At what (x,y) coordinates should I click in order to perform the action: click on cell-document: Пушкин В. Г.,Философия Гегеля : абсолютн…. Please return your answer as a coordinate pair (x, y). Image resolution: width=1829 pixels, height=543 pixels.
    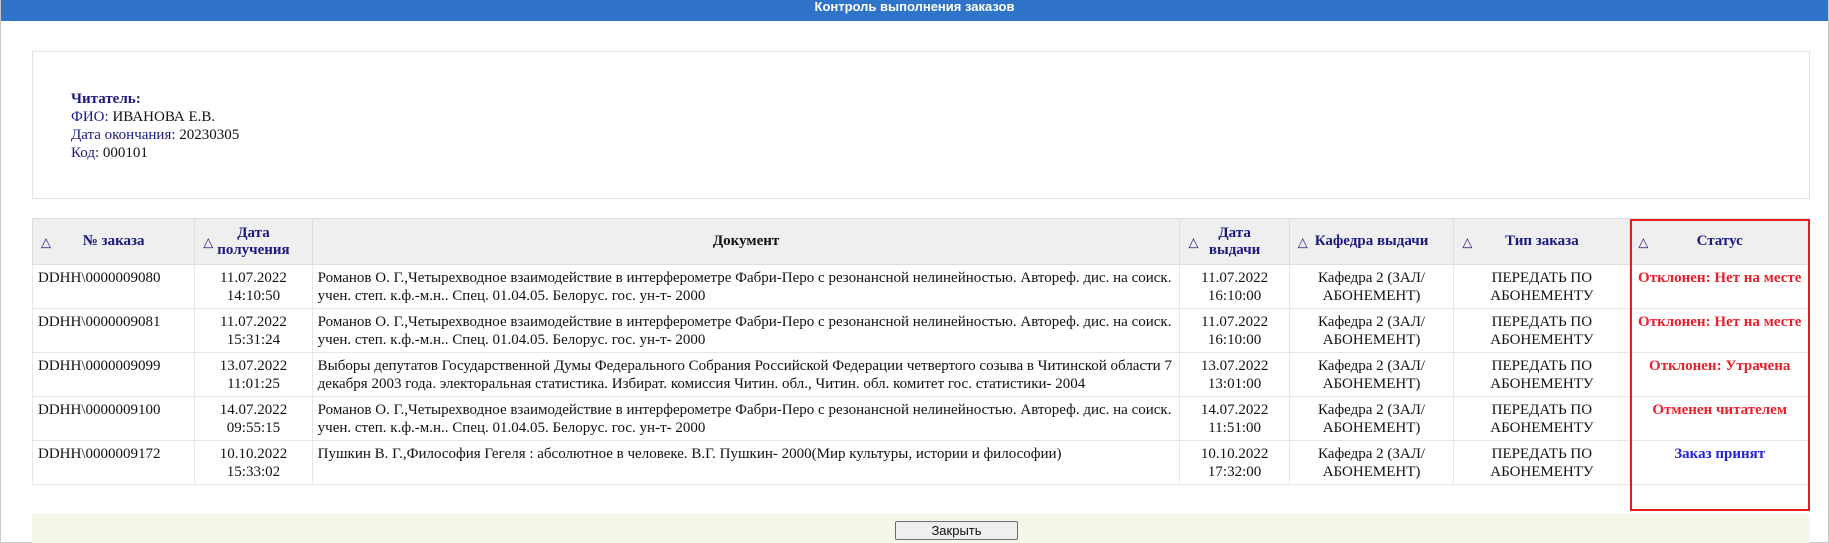
    Looking at the image, I should click on (746, 462).